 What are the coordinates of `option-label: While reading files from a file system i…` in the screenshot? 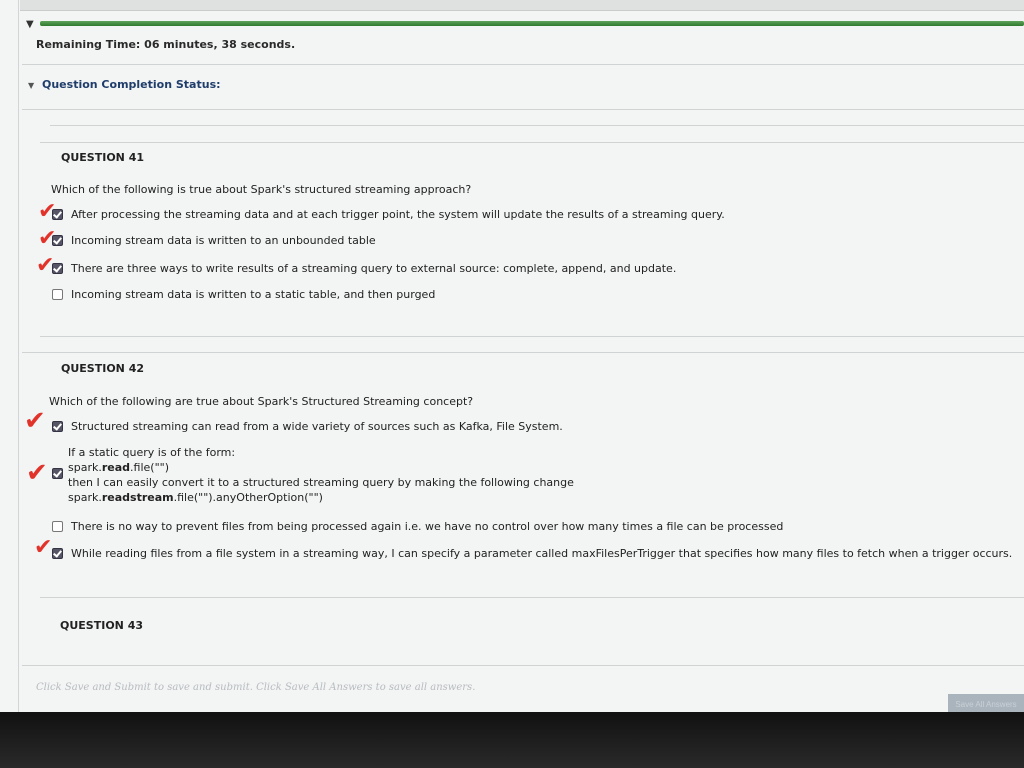 It's located at (542, 553).